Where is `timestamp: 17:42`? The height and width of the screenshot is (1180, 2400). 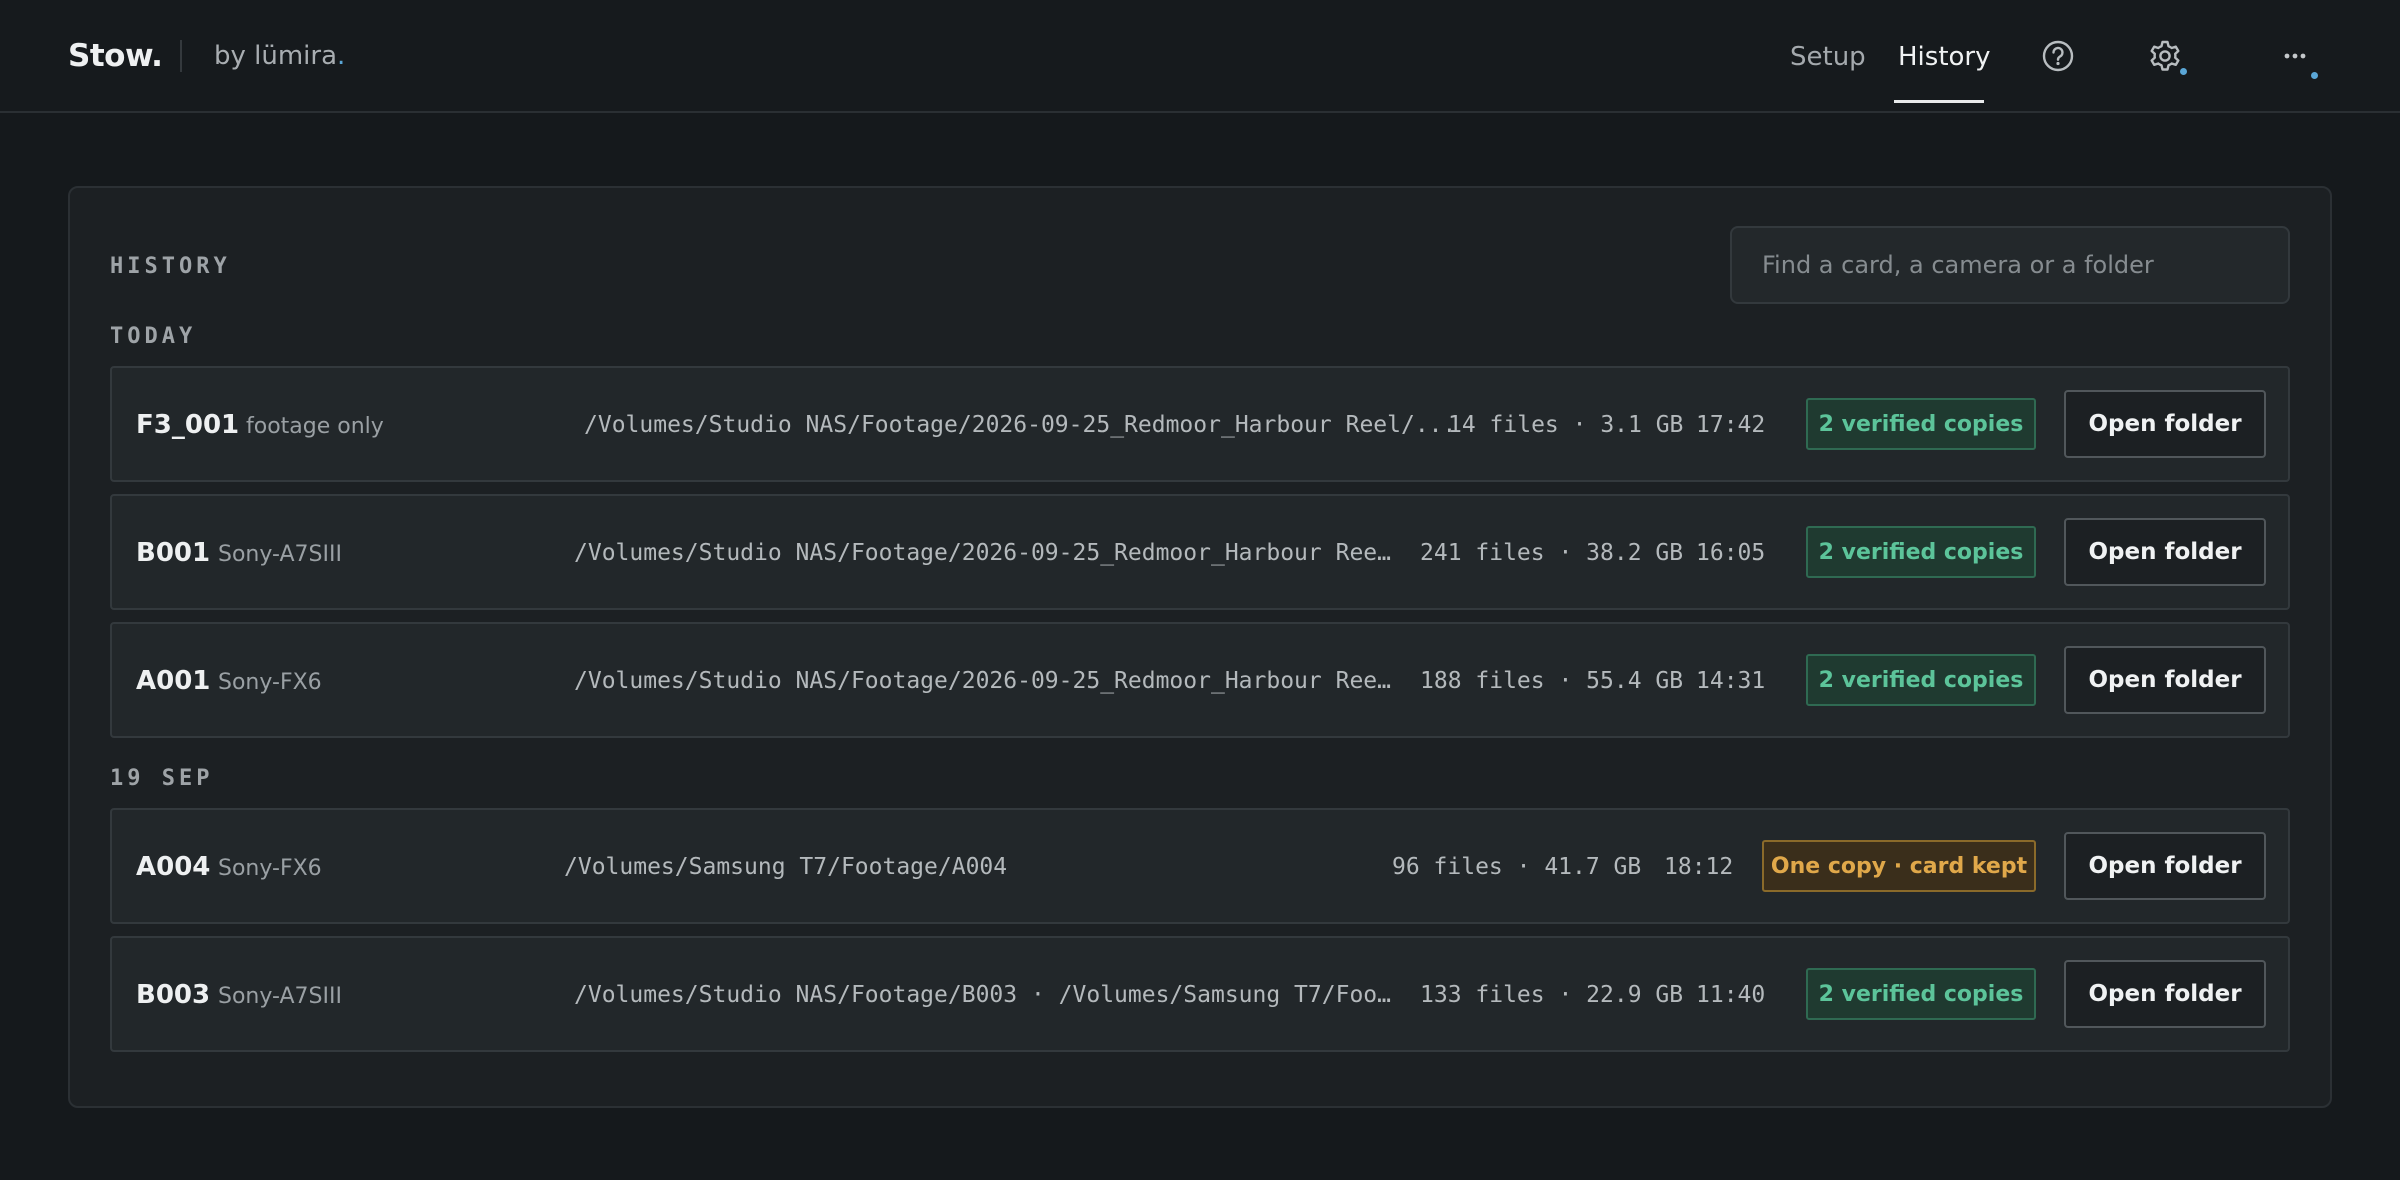
timestamp: 17:42 is located at coordinates (1731, 425).